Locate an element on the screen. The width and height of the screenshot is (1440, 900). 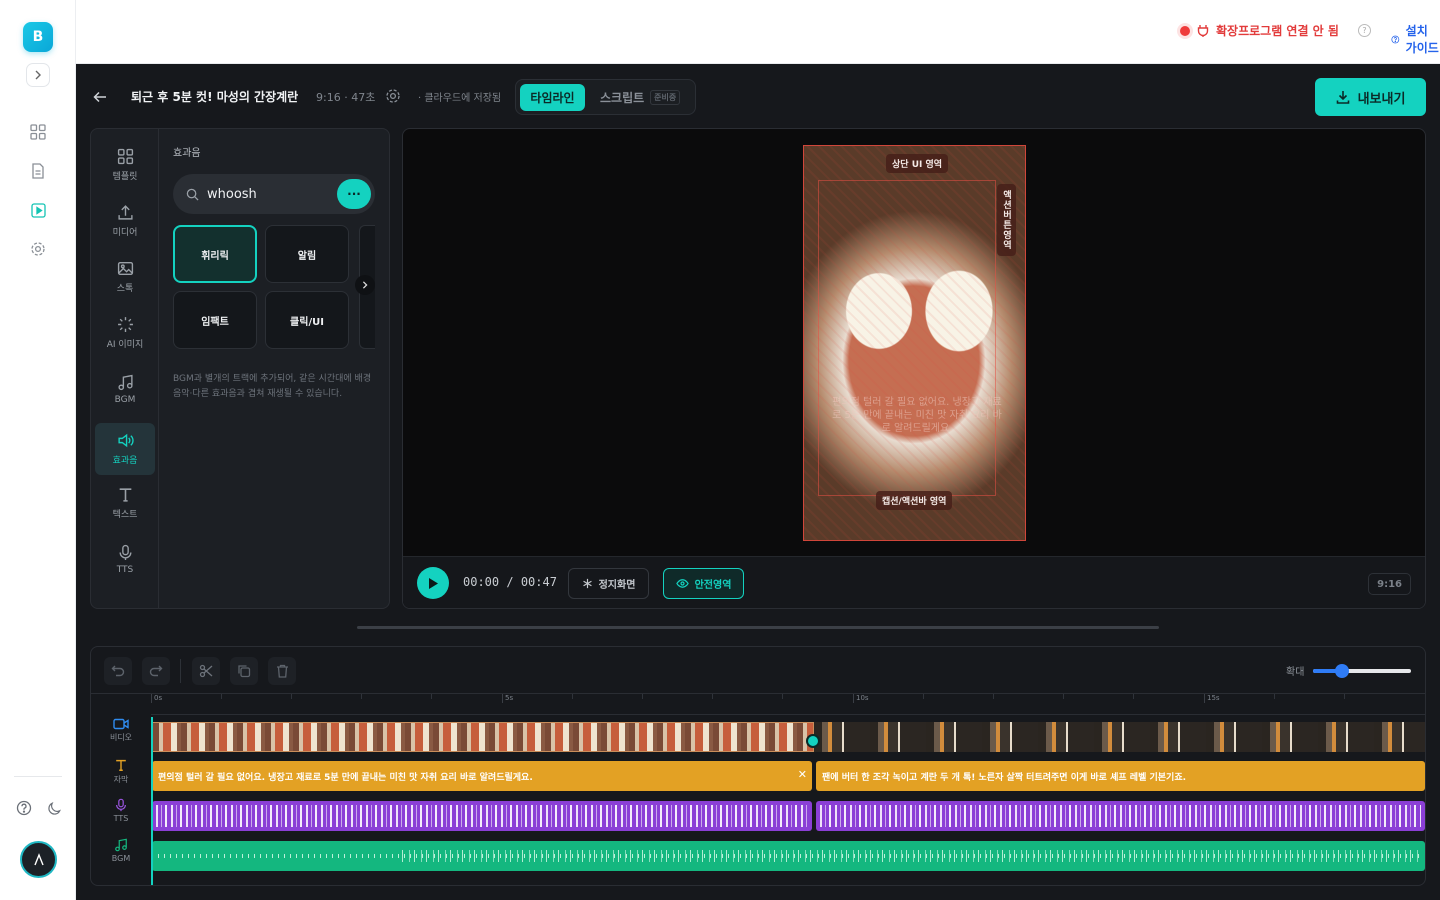
category-stock: 스톡 is located at coordinates (125, 277).